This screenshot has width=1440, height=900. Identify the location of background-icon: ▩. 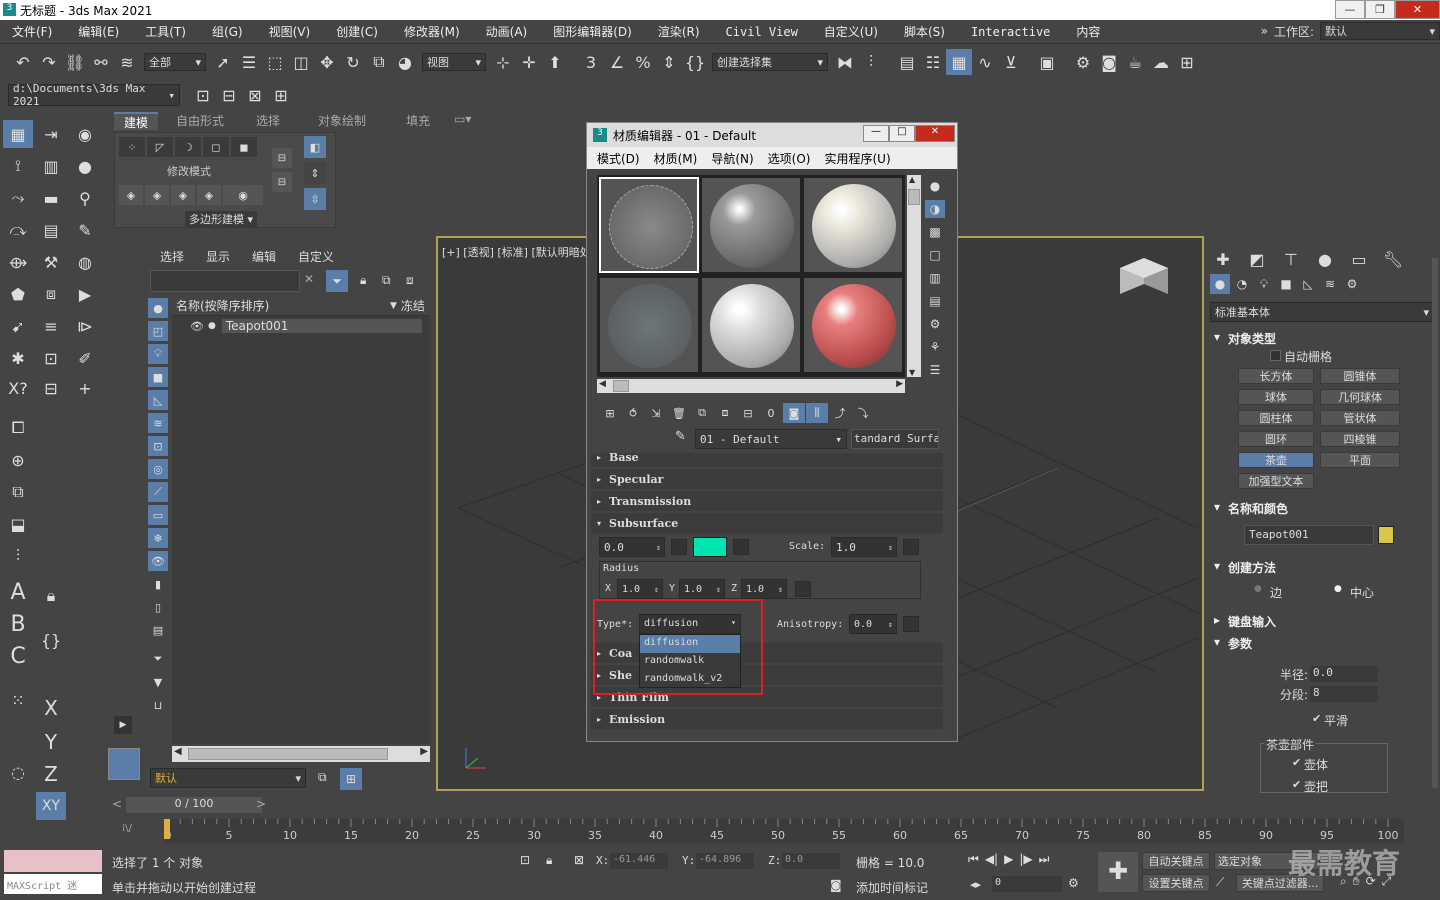
(935, 232).